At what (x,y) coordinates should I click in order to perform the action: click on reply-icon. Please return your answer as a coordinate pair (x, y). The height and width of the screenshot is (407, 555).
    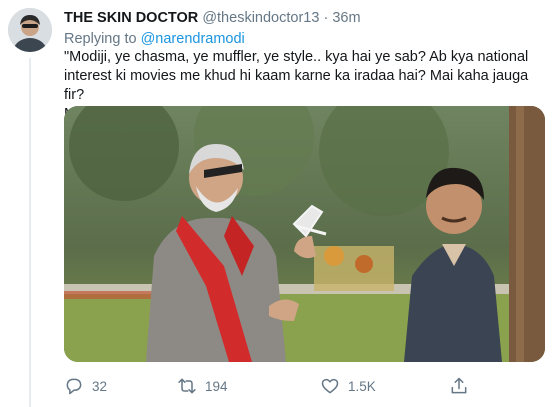
    Looking at the image, I should click on (74, 386).